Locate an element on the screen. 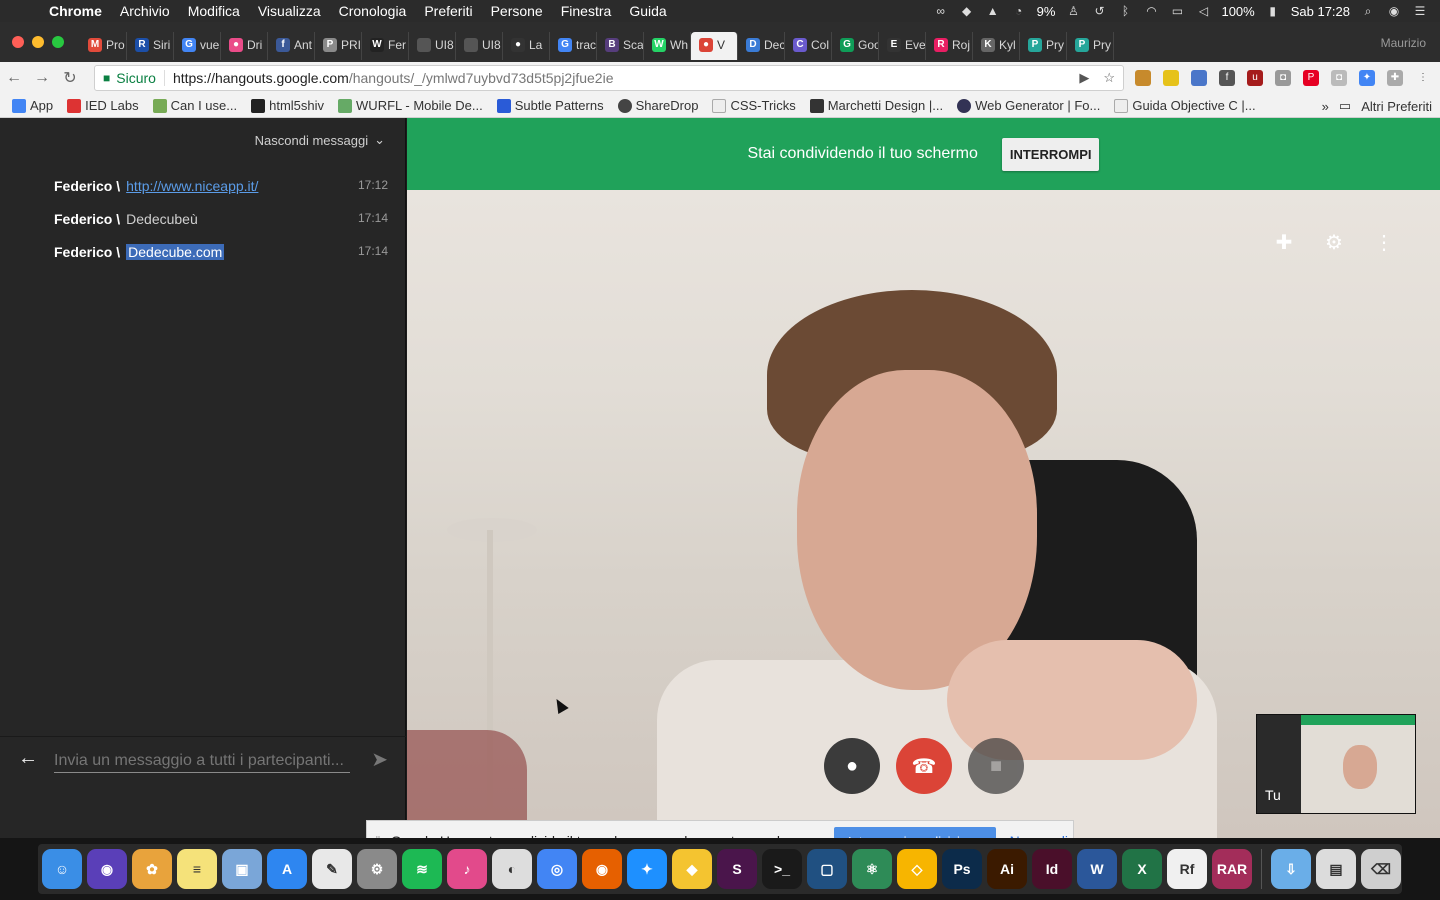  browser-tab: Gvue is located at coordinates (197, 46).